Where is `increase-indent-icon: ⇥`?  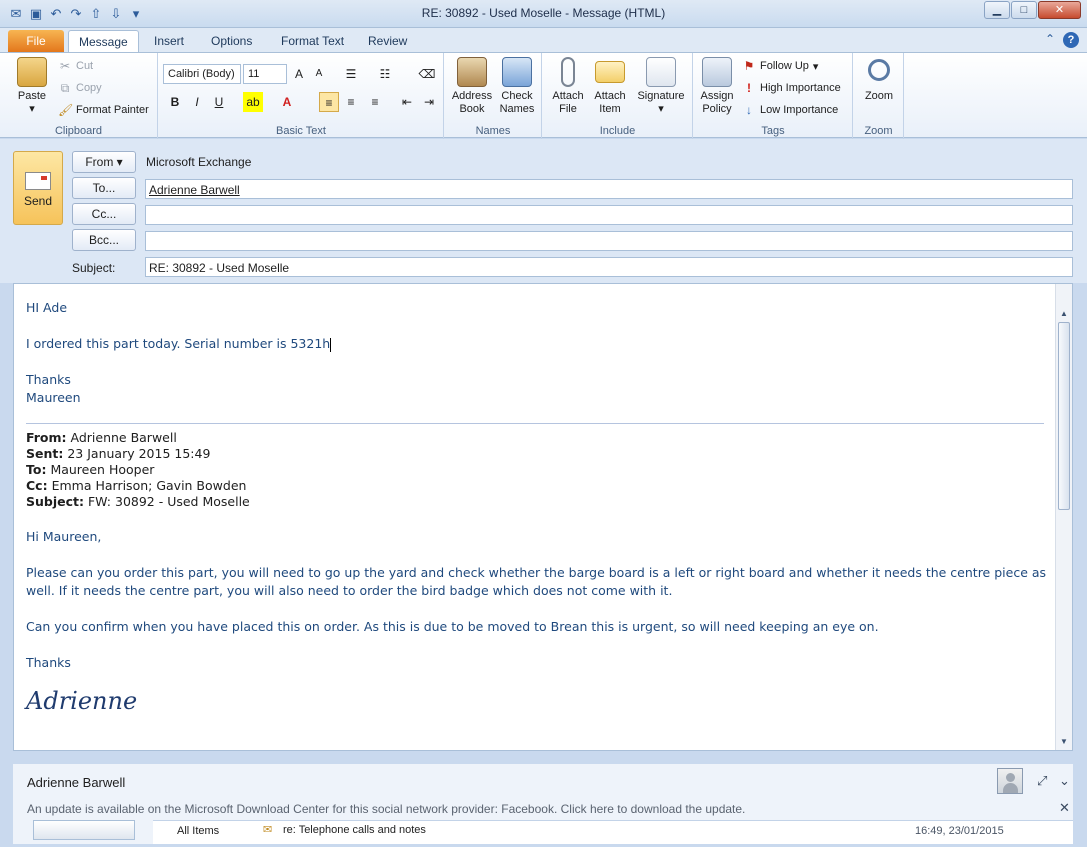
increase-indent-icon: ⇥ is located at coordinates (429, 102).